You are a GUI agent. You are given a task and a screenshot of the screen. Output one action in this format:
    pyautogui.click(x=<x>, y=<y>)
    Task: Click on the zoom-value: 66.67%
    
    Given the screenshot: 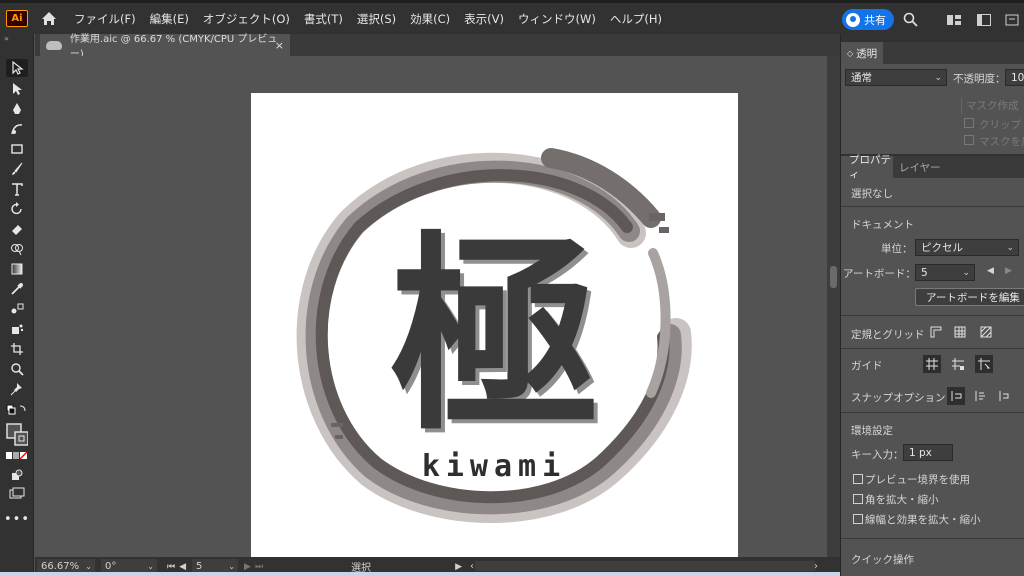 What is the action you would take?
    pyautogui.click(x=60, y=566)
    